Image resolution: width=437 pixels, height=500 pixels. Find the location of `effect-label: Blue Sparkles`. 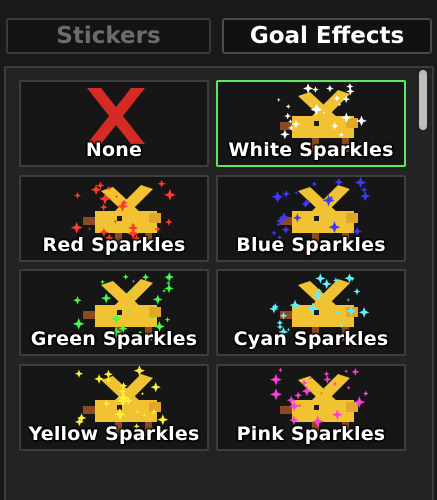

effect-label: Blue Sparkles is located at coordinates (311, 245).